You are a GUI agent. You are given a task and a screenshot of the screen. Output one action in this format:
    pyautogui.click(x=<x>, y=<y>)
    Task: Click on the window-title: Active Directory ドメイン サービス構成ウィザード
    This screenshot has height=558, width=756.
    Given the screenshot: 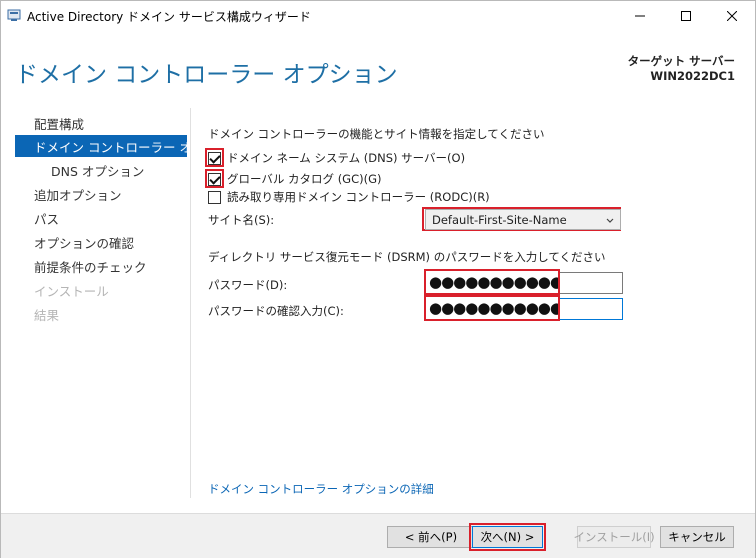 What is the action you would take?
    pyautogui.click(x=169, y=17)
    